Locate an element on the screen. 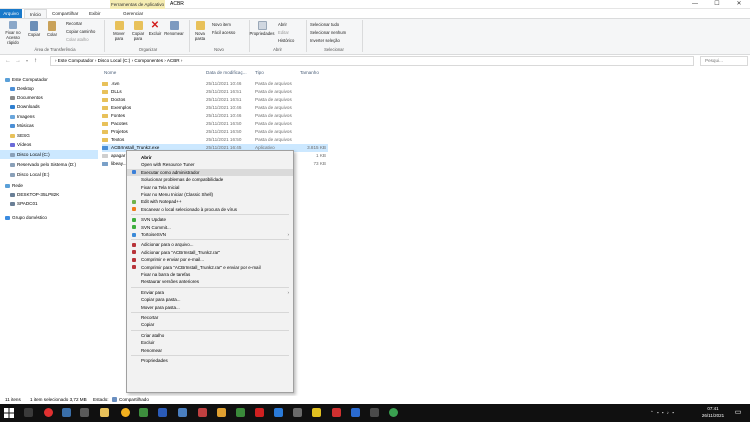  context-menu-item: Restaurar versões anteriores is located at coordinates (210, 281).